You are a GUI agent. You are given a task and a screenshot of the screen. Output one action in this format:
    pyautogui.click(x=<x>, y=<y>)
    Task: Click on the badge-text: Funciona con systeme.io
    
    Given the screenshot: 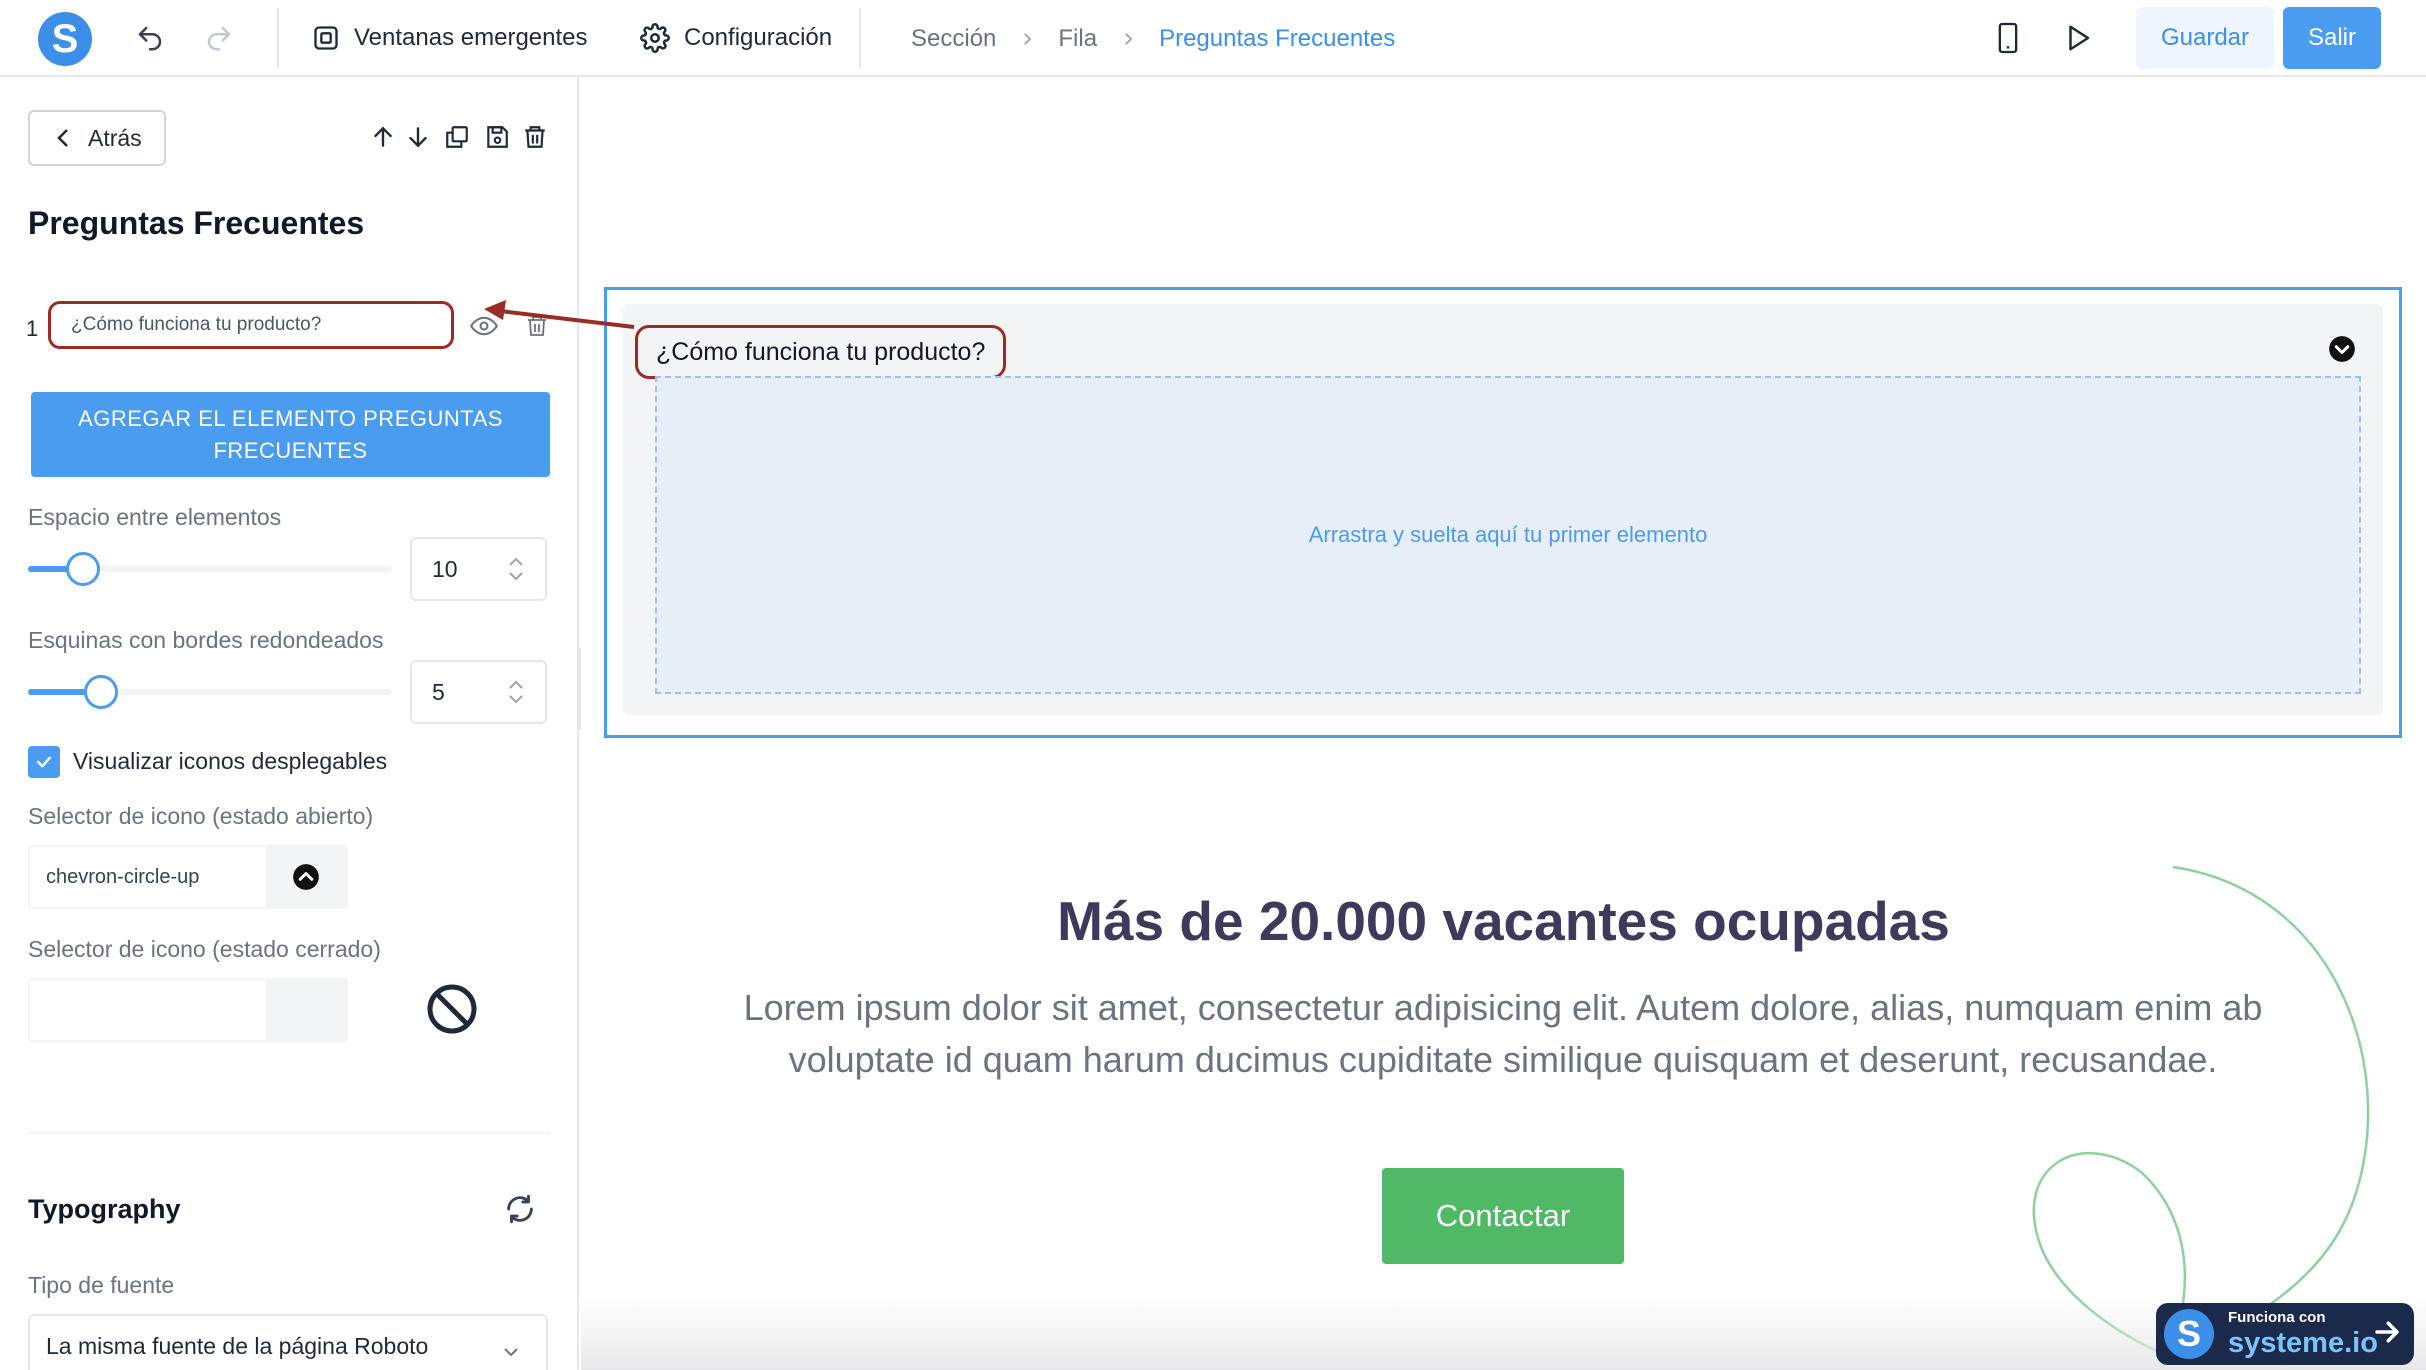 What is the action you would take?
    pyautogui.click(x=2303, y=1334)
    